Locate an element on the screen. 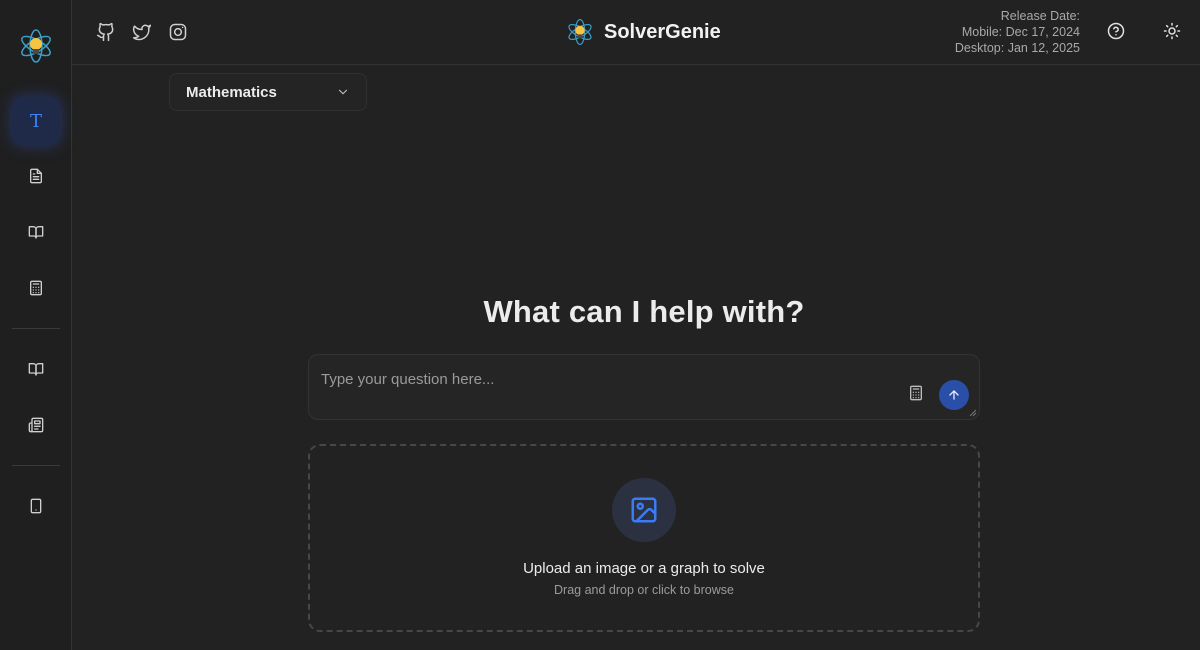 Image resolution: width=1200 pixels, height=650 pixels. newspaper-icon is located at coordinates (36, 425).